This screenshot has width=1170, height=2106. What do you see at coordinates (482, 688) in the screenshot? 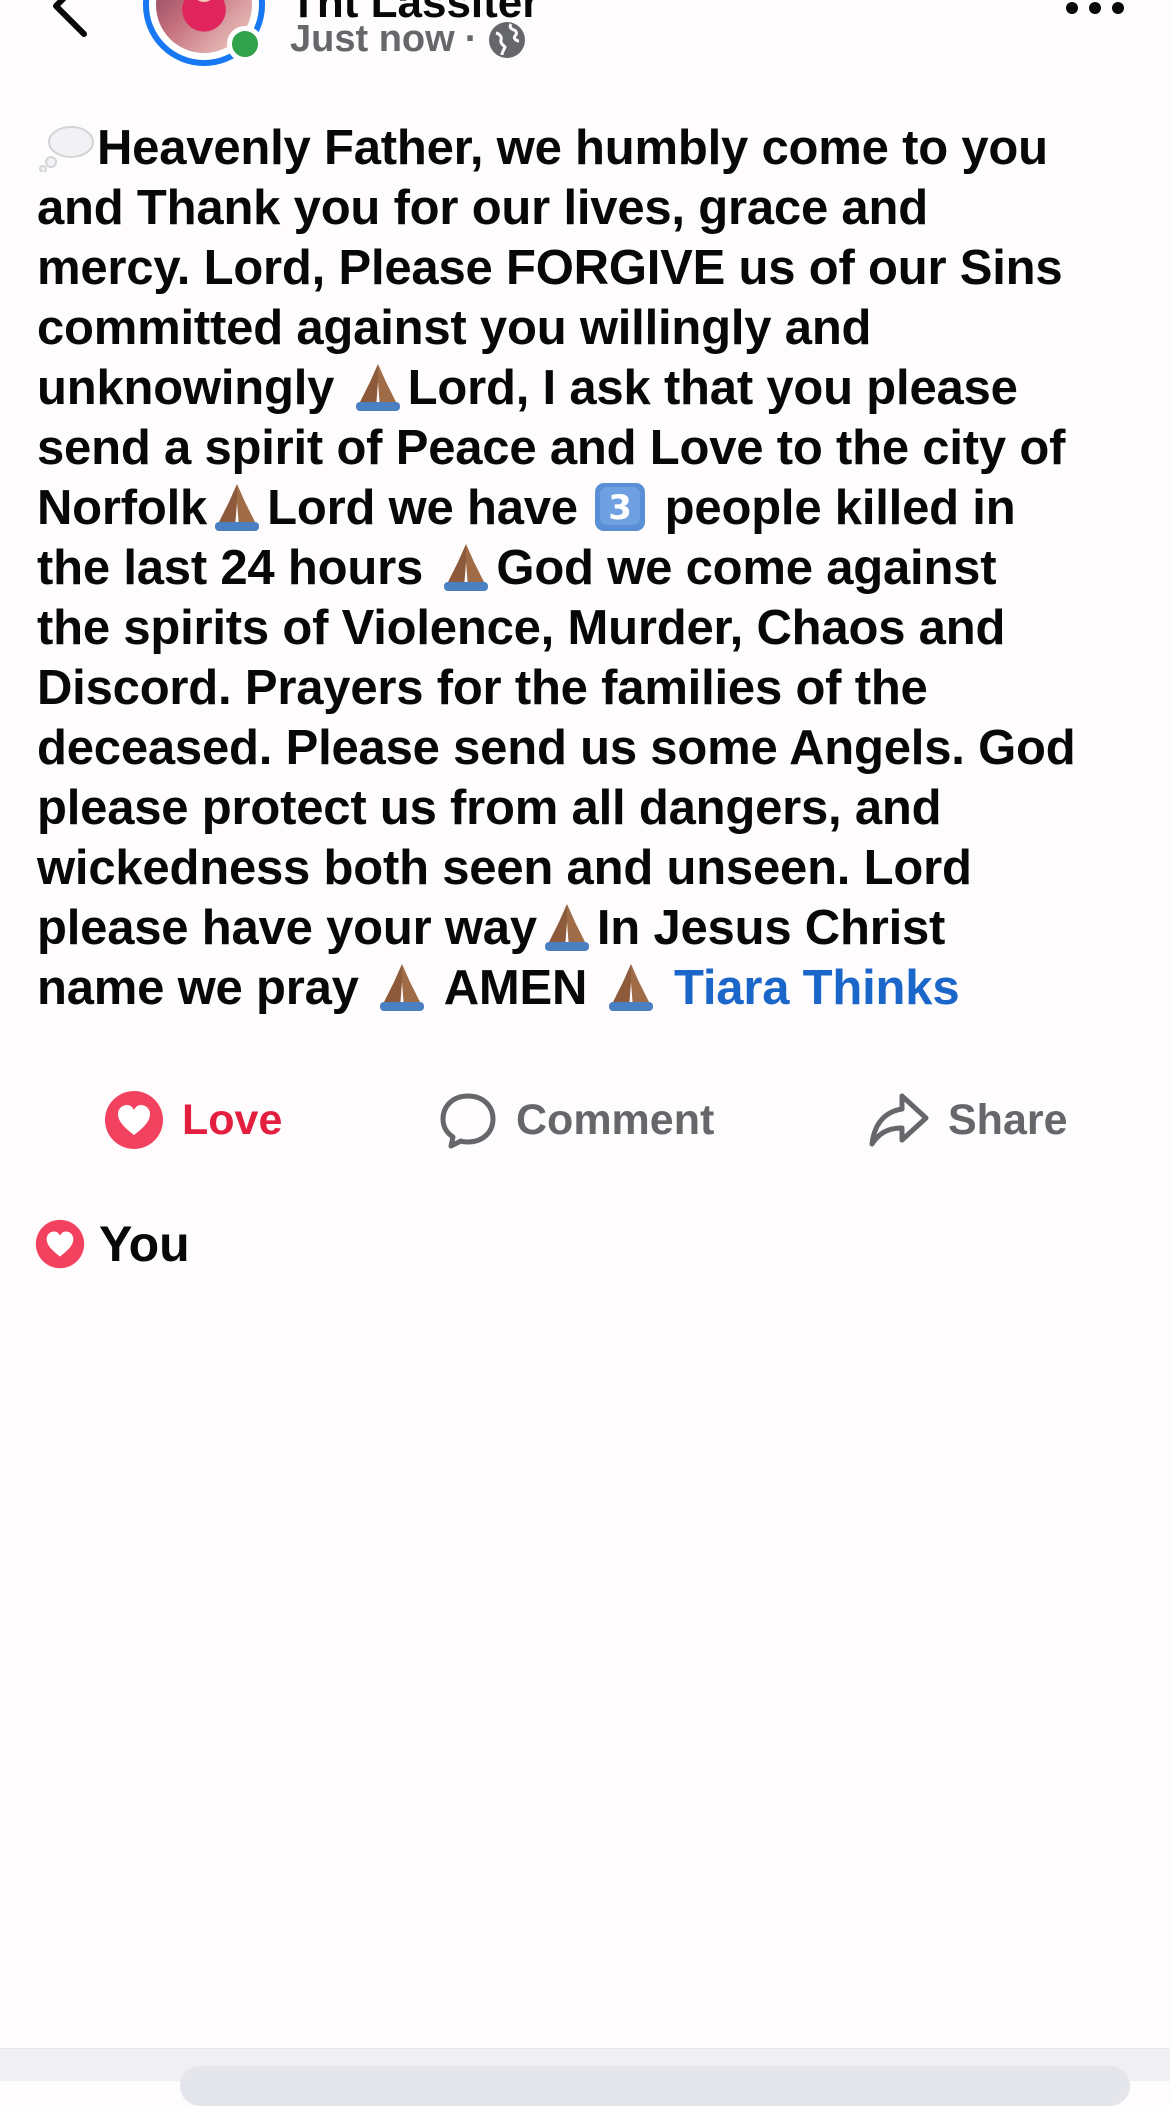
I see `post-line: Discord. Prayers for the families of the` at bounding box center [482, 688].